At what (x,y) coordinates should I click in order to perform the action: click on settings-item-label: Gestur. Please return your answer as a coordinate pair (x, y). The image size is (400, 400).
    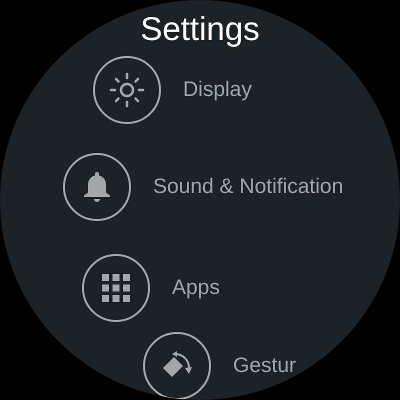
    Looking at the image, I should click on (264, 366).